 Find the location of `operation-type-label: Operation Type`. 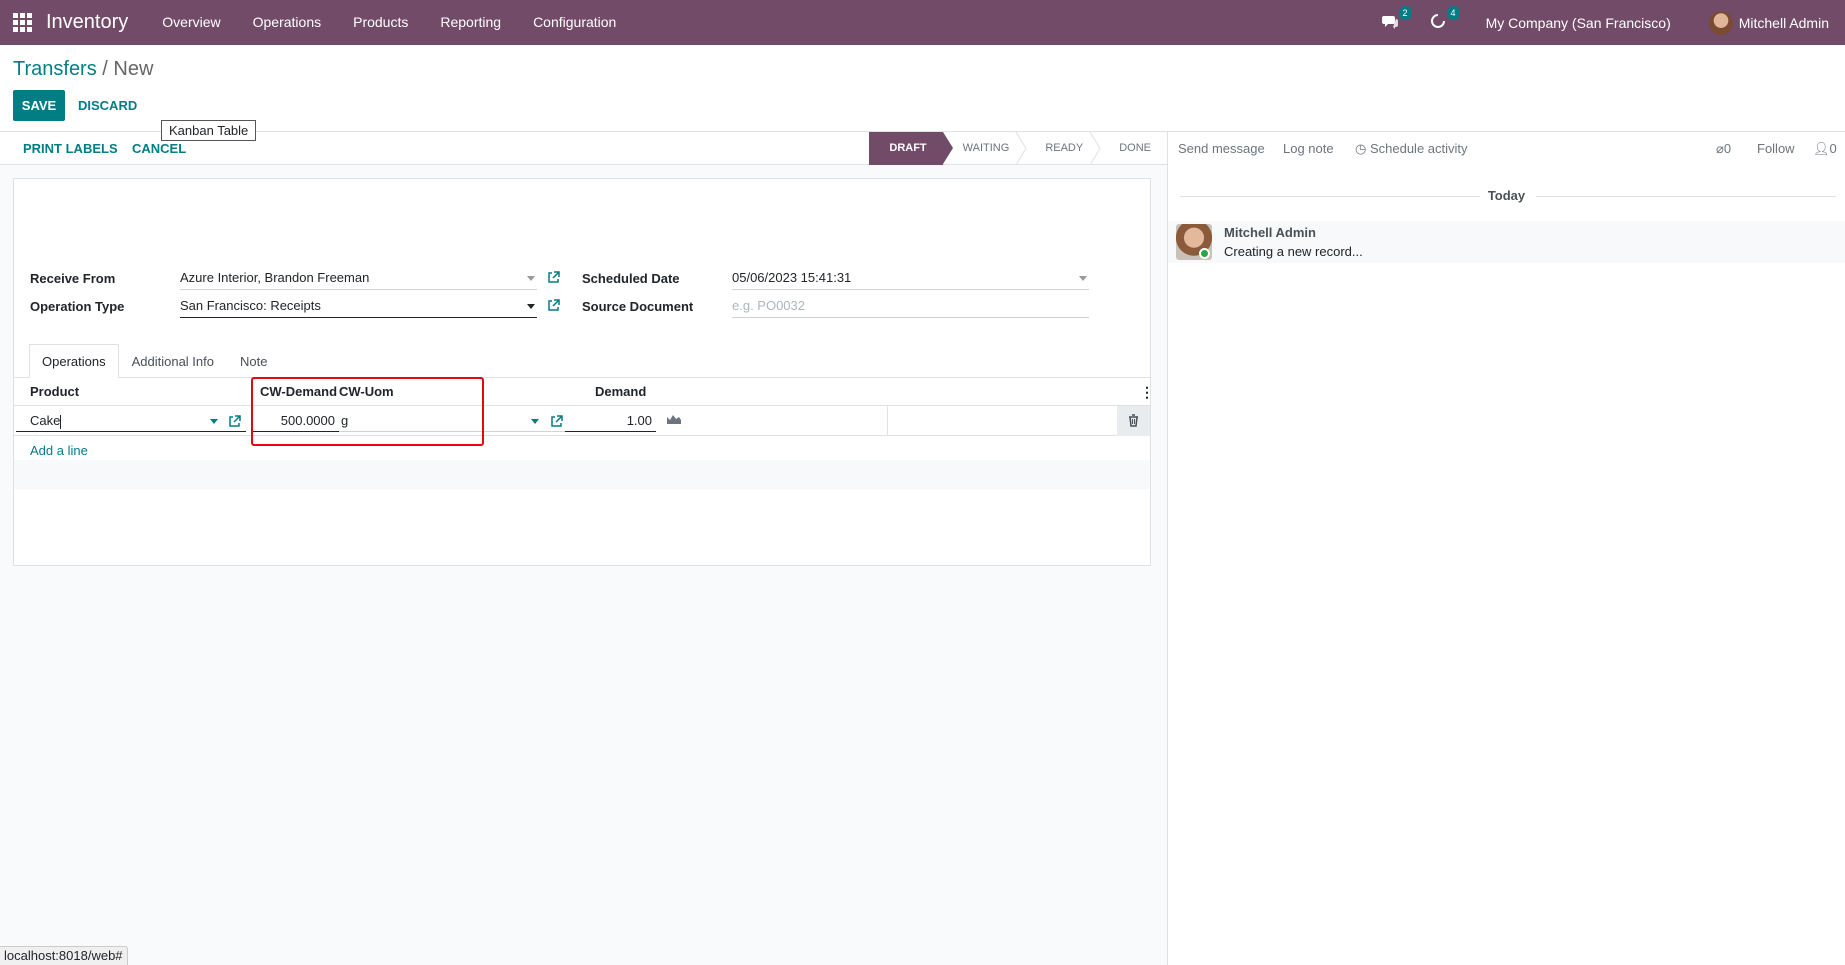

operation-type-label: Operation Type is located at coordinates (77, 306).